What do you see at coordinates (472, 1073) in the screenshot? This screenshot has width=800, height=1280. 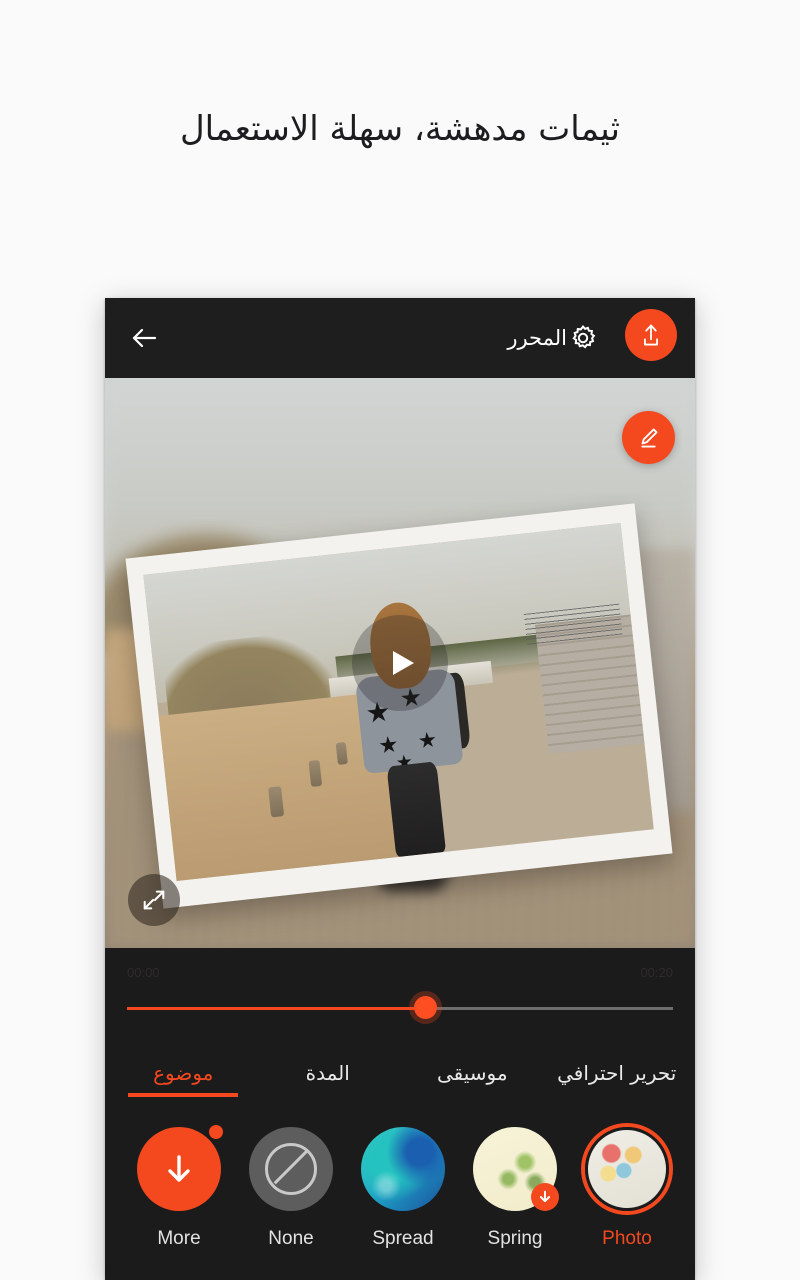 I see `tab-music-label: موسيقى` at bounding box center [472, 1073].